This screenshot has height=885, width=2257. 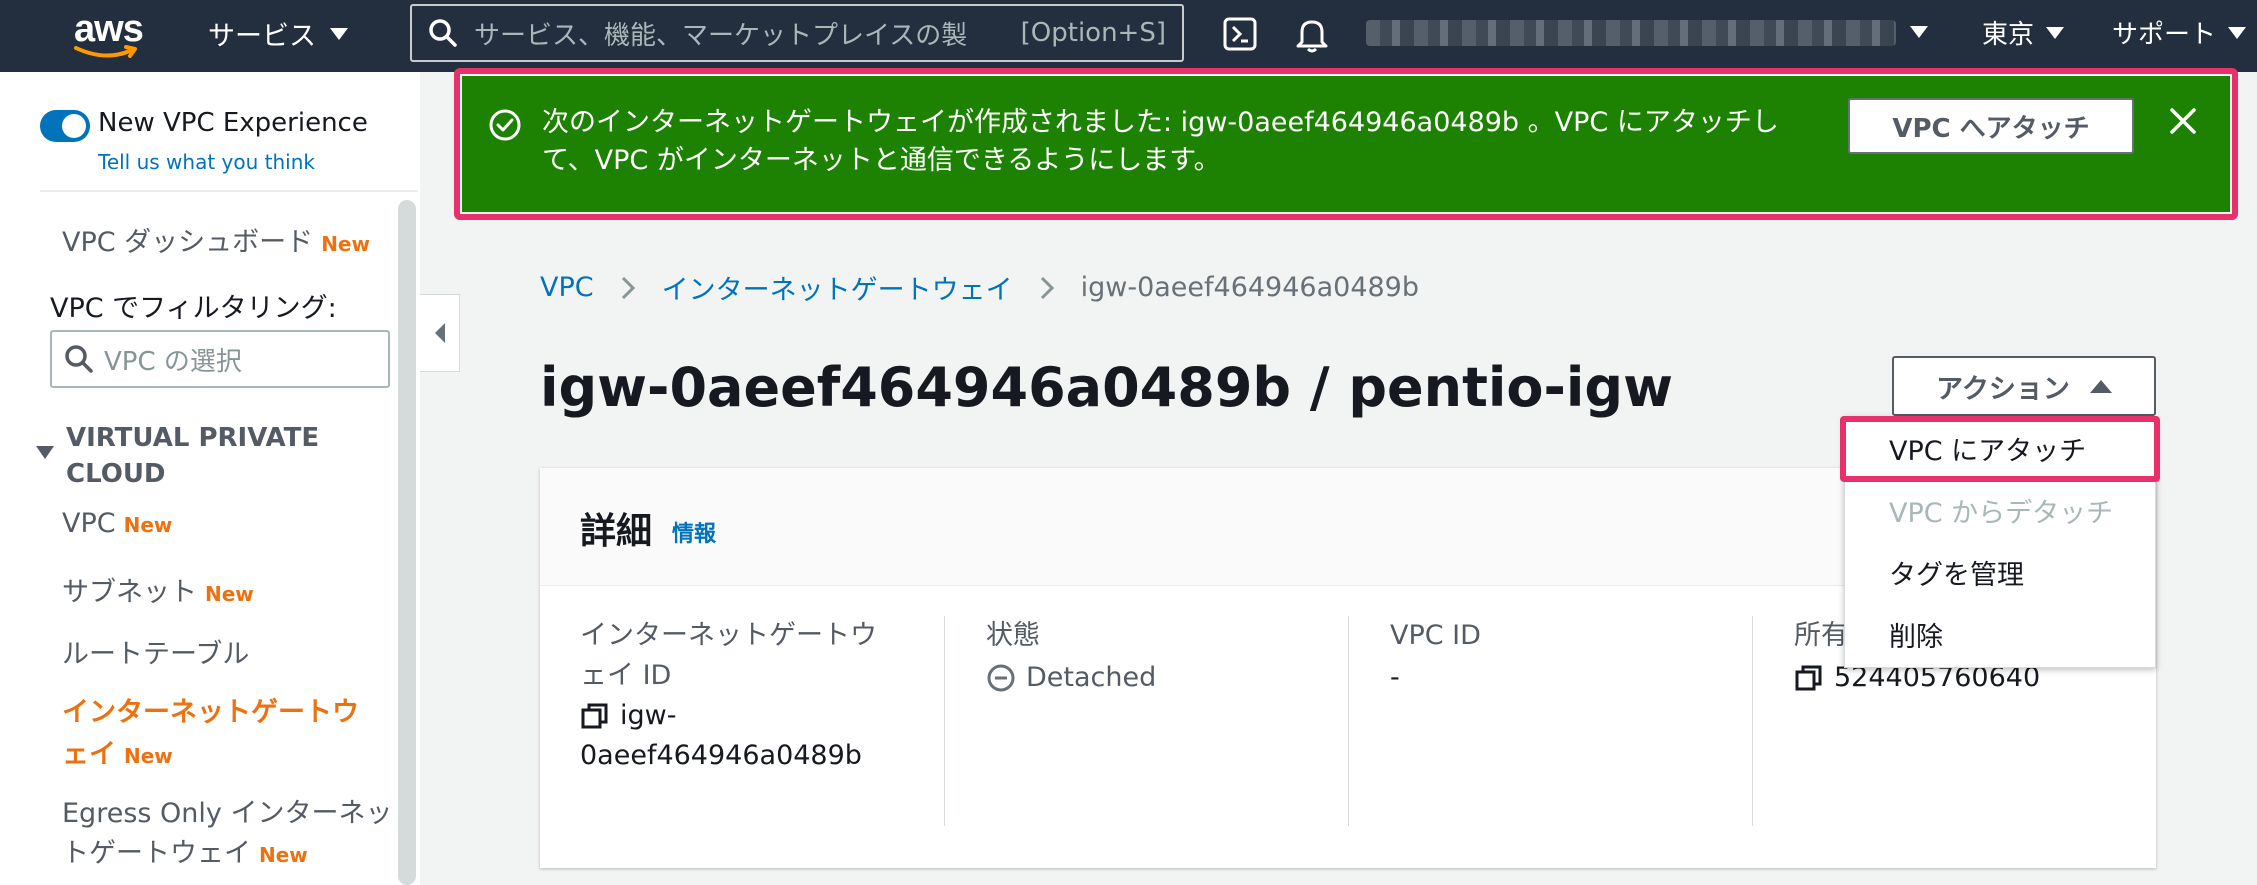 What do you see at coordinates (1093, 33) in the screenshot?
I see `search-shortcut: [Option+S]` at bounding box center [1093, 33].